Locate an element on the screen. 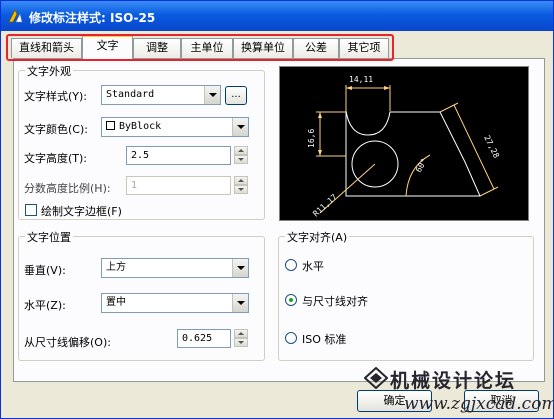 This screenshot has height=419, width=554. align-with-line-label: 与尺寸线对齐 is located at coordinates (335, 301).